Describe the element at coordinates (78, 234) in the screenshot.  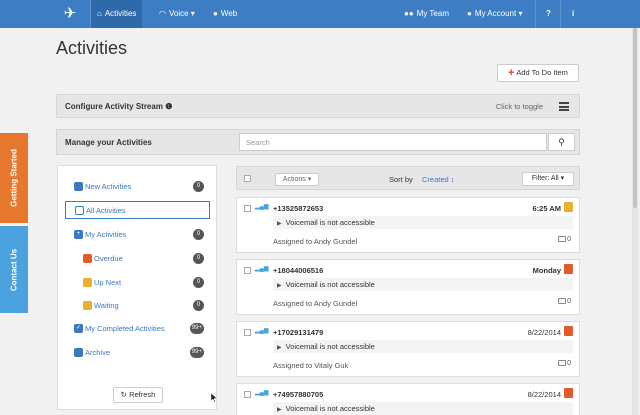
I see `plus-square-icon: +` at that location.